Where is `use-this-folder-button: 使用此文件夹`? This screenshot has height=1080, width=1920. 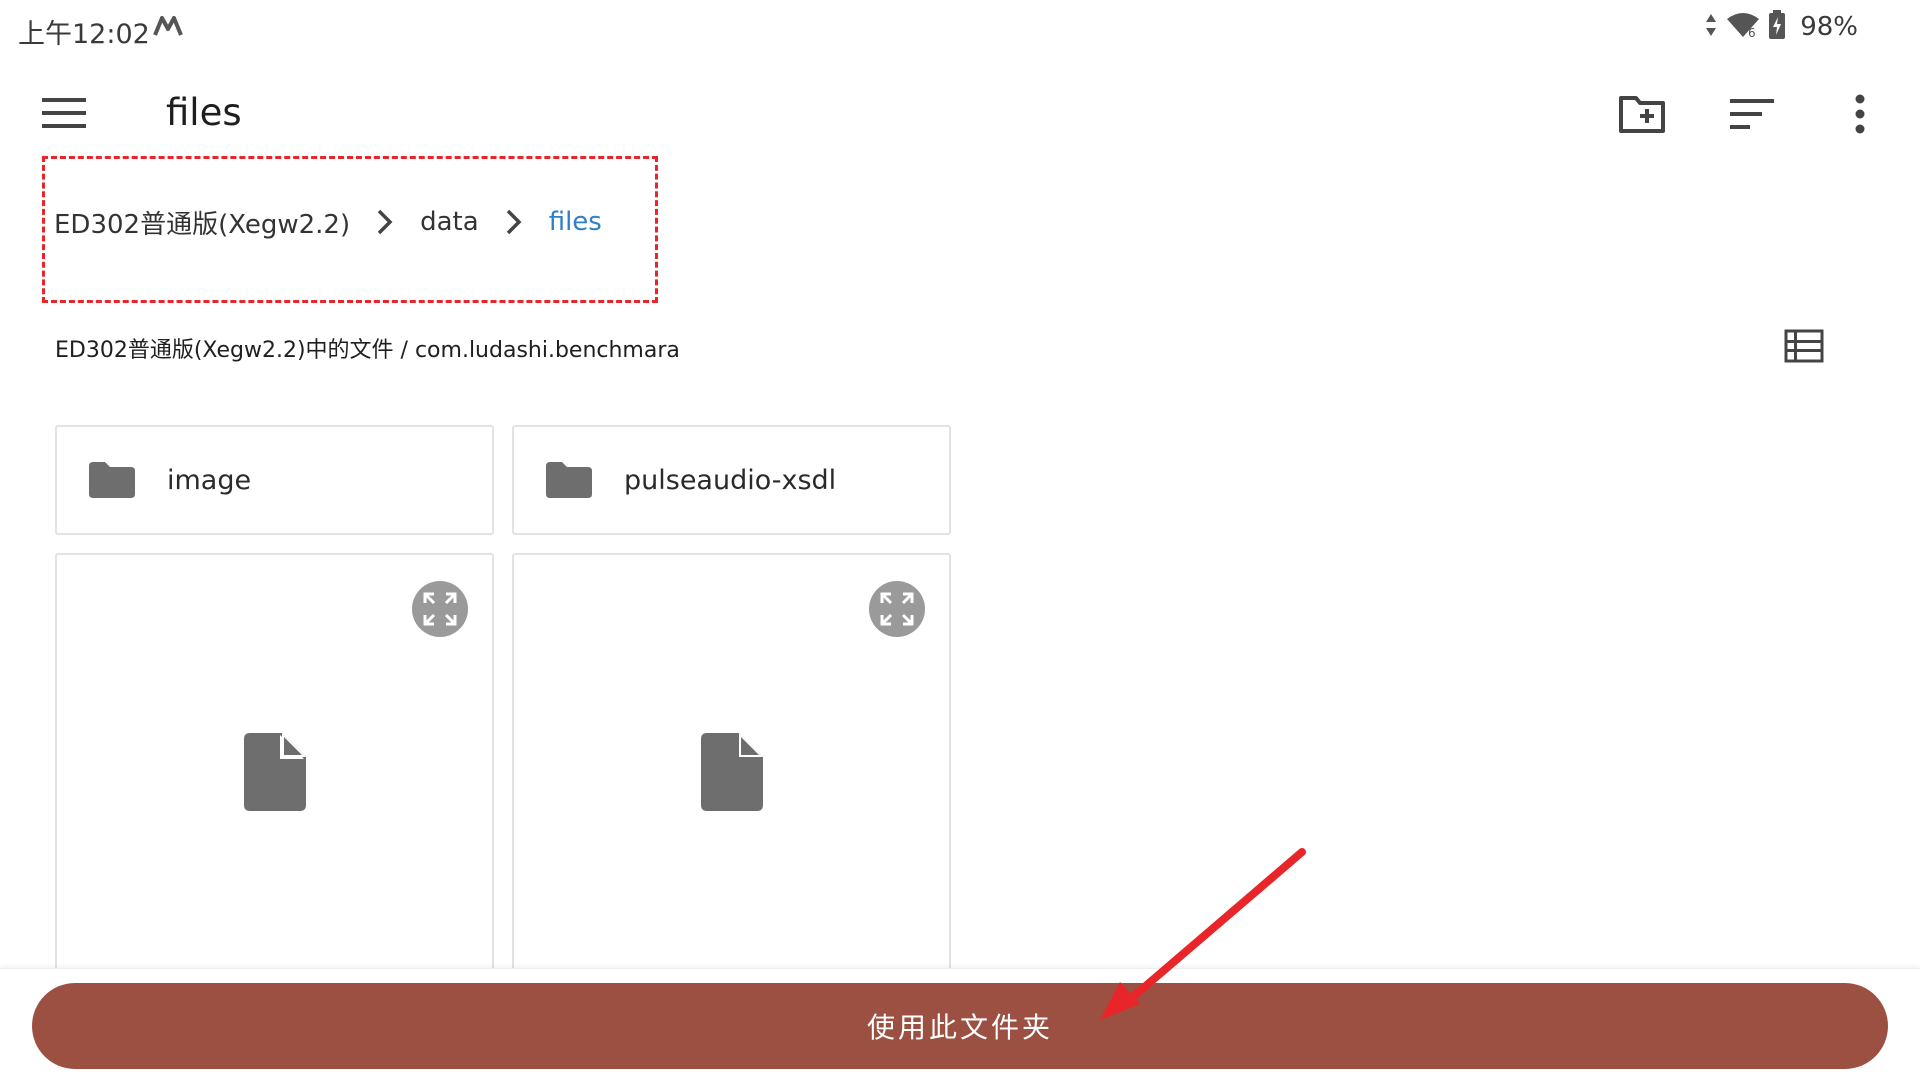
use-this-folder-button: 使用此文件夹 is located at coordinates (960, 1026).